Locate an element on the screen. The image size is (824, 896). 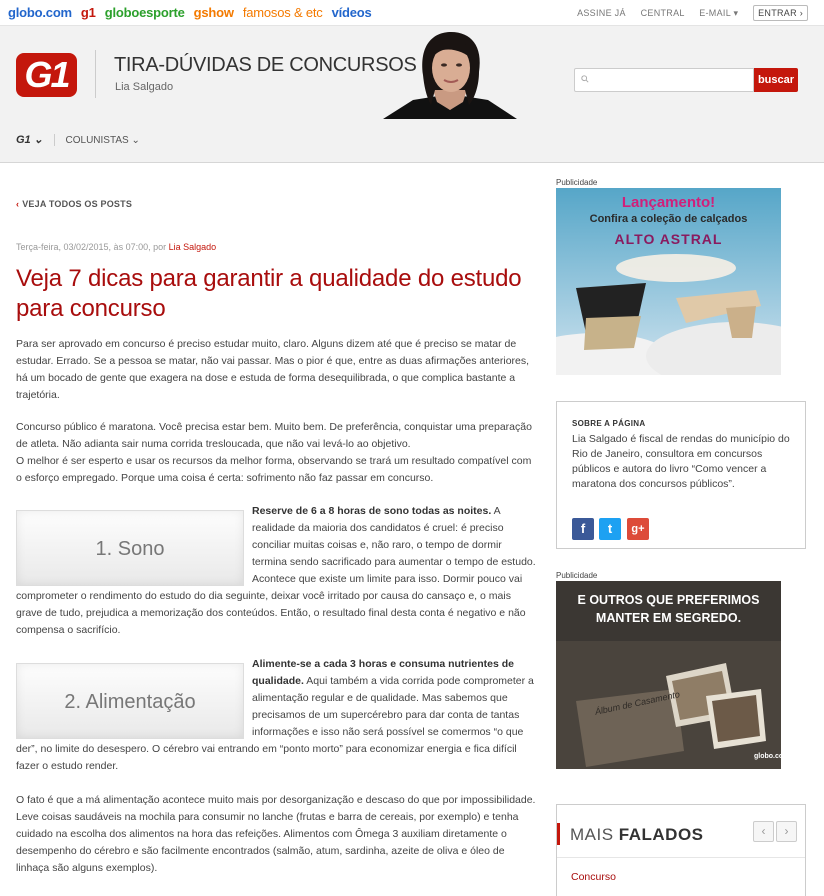
link-gshow: gshow is located at coordinates (214, 12).